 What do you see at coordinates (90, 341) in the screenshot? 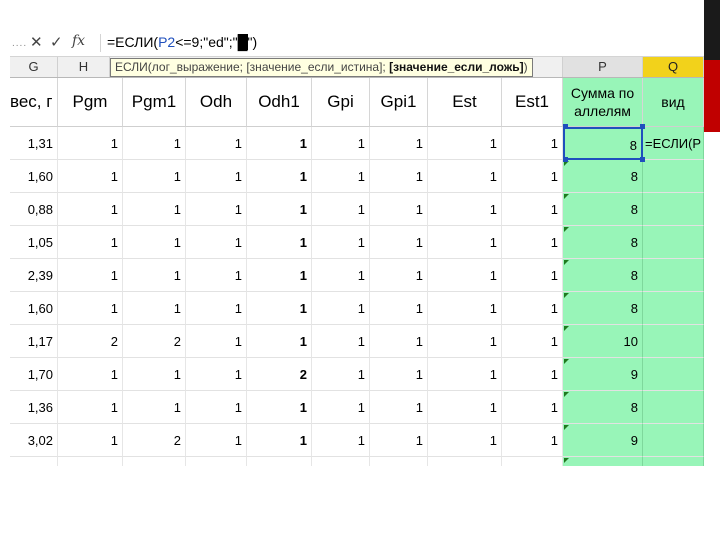
I see `cell-pgm: 2` at bounding box center [90, 341].